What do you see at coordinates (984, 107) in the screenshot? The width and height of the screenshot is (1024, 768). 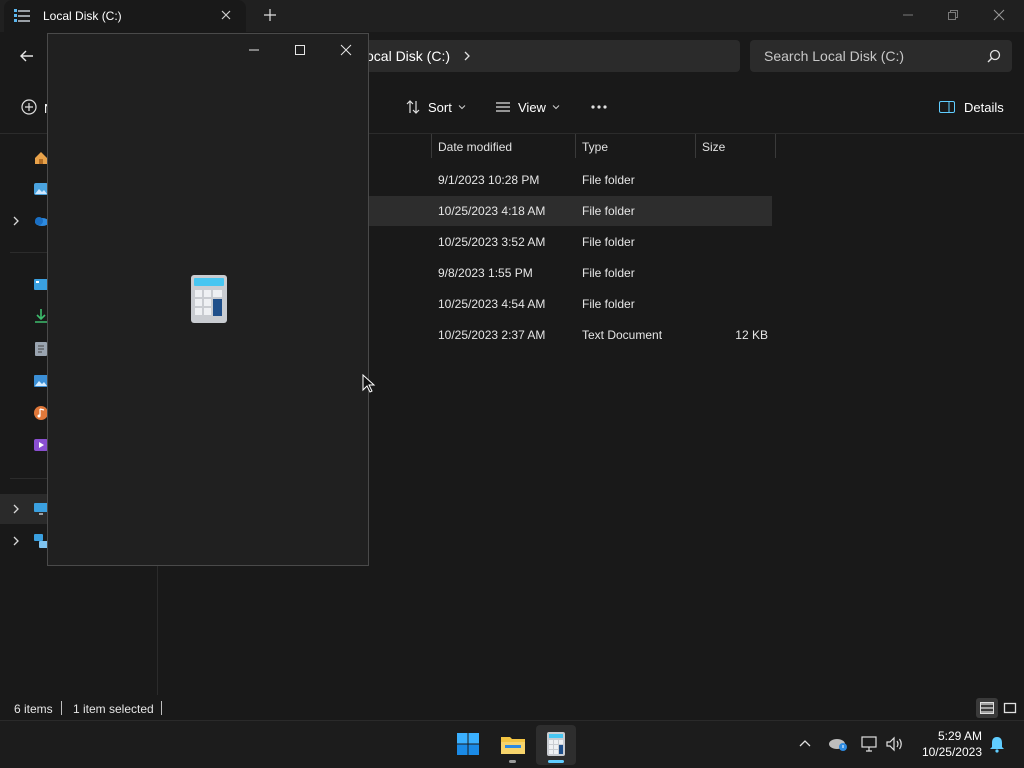 I see `details-label: Details` at bounding box center [984, 107].